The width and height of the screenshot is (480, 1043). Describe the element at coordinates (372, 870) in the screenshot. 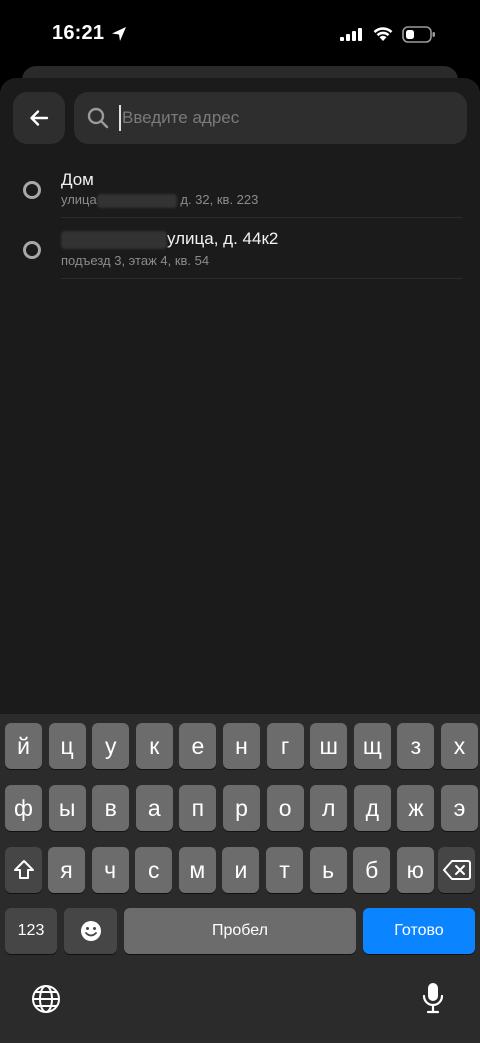

I see `key-letter: б` at that location.